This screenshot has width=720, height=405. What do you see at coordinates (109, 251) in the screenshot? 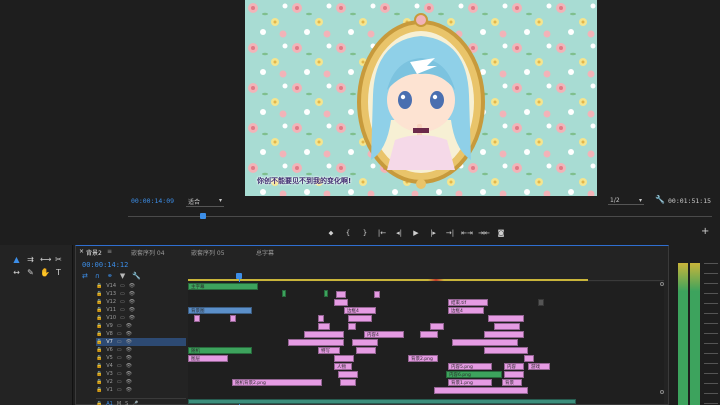
I see `tab-menu-icon: ≡` at bounding box center [109, 251].